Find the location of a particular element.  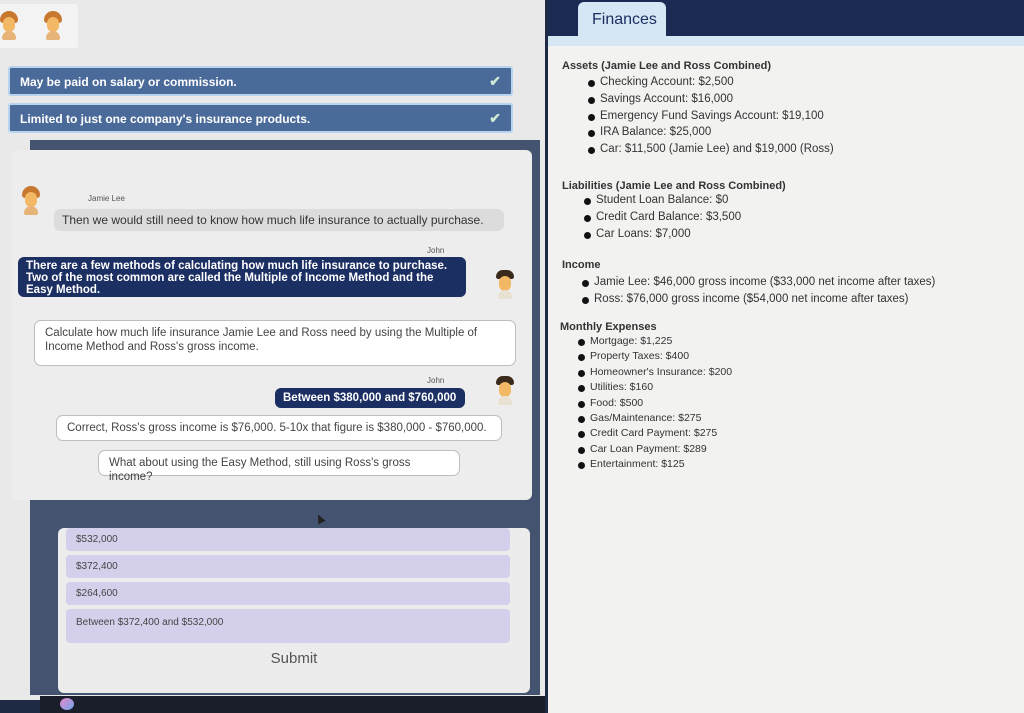

assets-heading: Assets (Jamie Lee and Ross Combined) is located at coordinates (667, 66).